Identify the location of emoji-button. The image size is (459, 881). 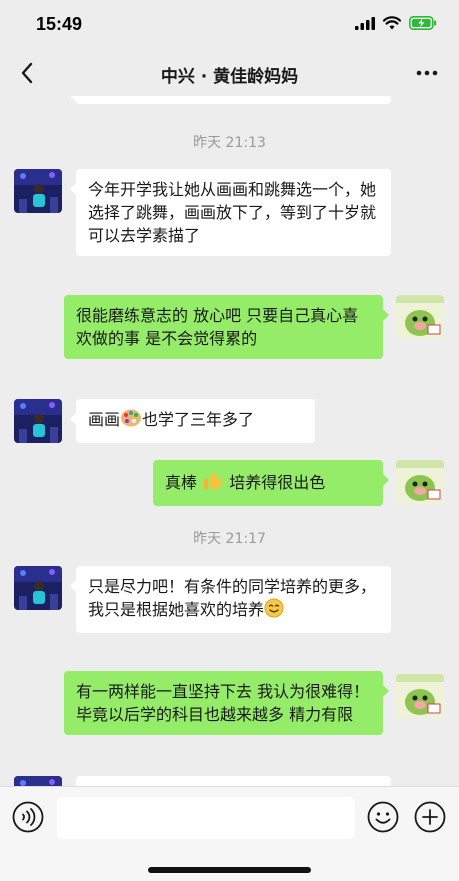
(383, 817).